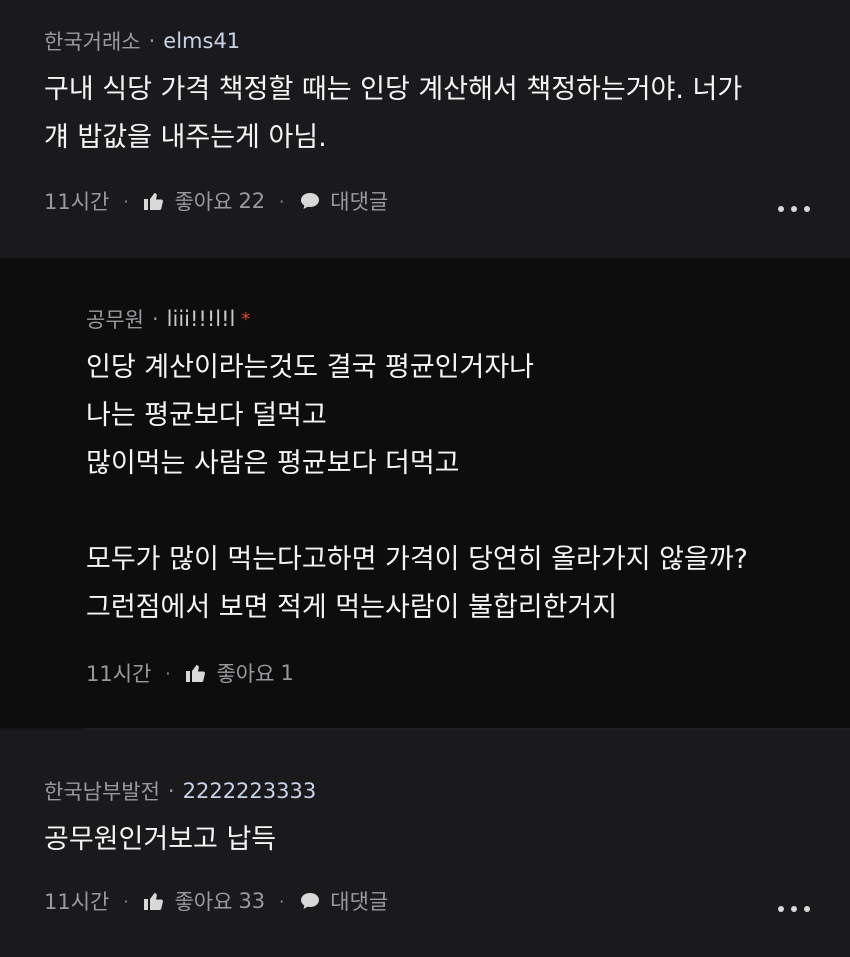 This screenshot has width=850, height=957. What do you see at coordinates (201, 41) in the screenshot?
I see `author-handle: elms41` at bounding box center [201, 41].